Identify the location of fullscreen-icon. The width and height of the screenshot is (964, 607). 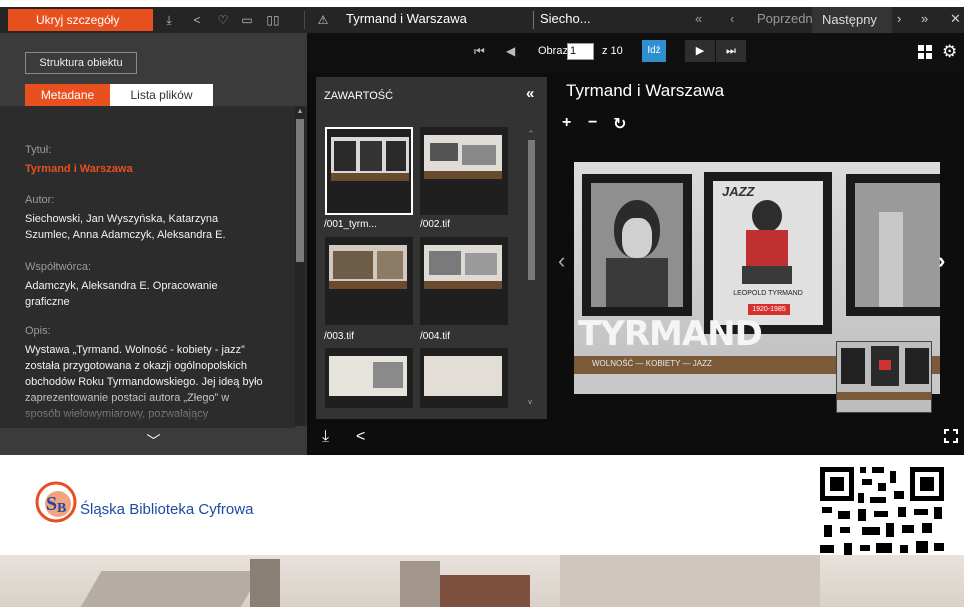
(951, 436).